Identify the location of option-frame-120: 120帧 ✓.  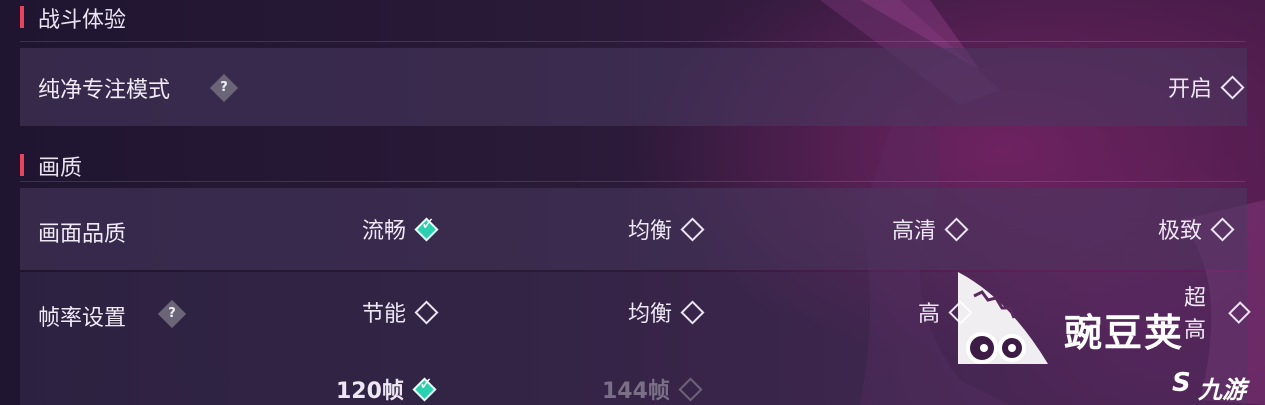
(386, 389).